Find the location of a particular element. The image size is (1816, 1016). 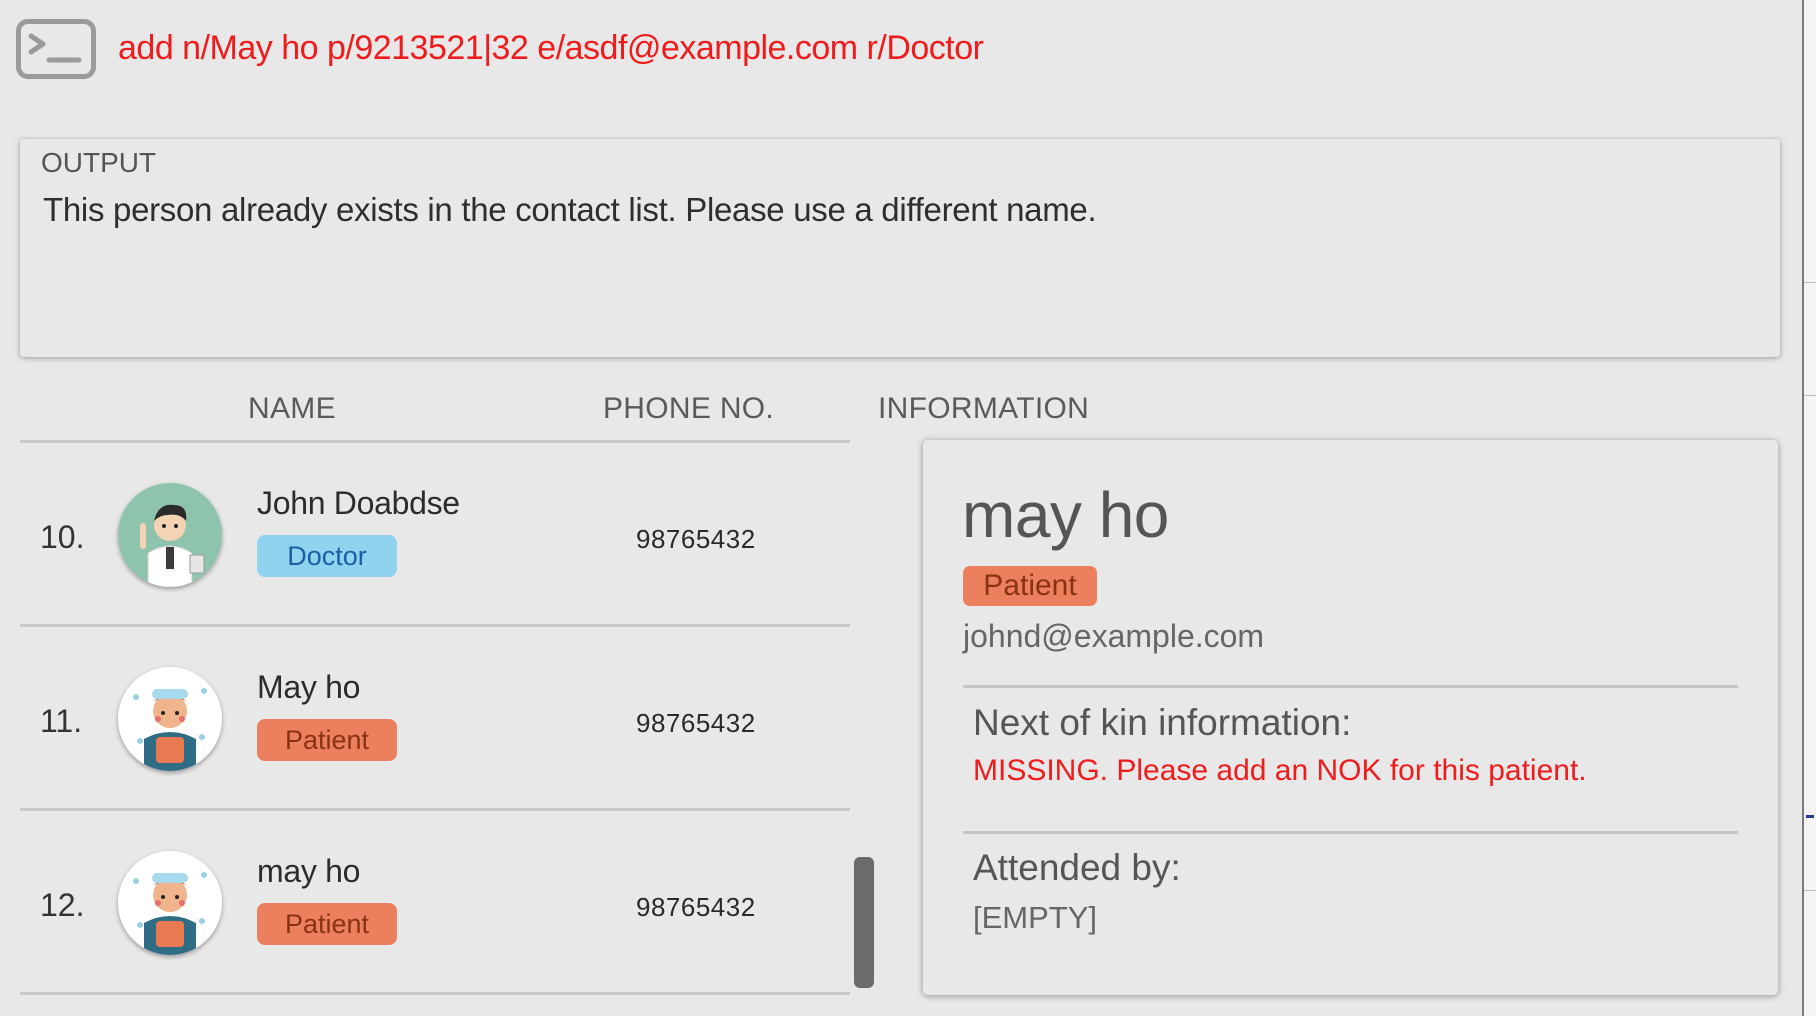

doctor-avatar-icon is located at coordinates (170, 535).